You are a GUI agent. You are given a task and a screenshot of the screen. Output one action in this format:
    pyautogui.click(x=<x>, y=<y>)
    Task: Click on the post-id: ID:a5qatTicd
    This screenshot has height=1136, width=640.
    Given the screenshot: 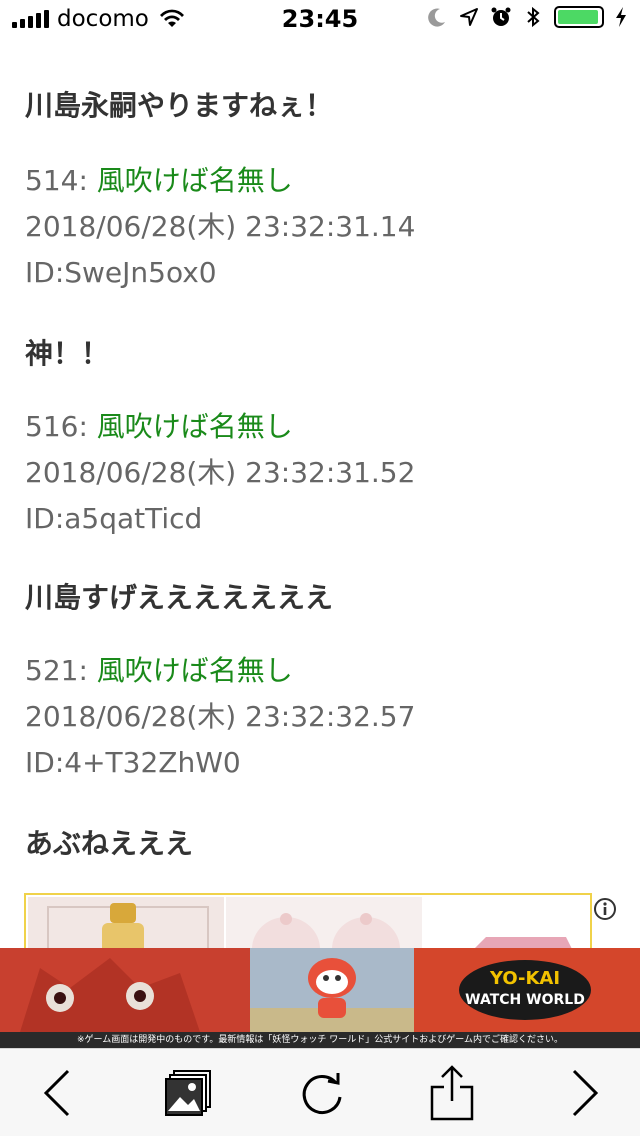 What is the action you would take?
    pyautogui.click(x=220, y=519)
    